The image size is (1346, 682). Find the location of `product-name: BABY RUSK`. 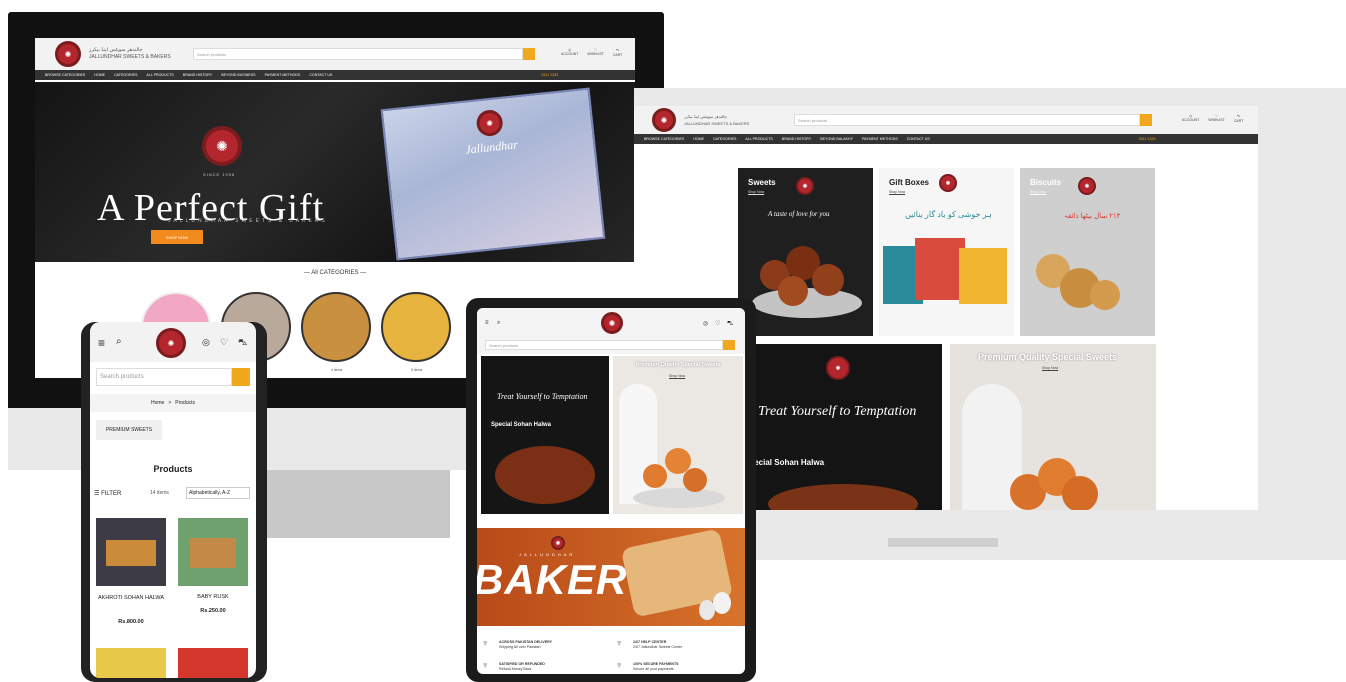

product-name: BABY RUSK is located at coordinates (213, 597).